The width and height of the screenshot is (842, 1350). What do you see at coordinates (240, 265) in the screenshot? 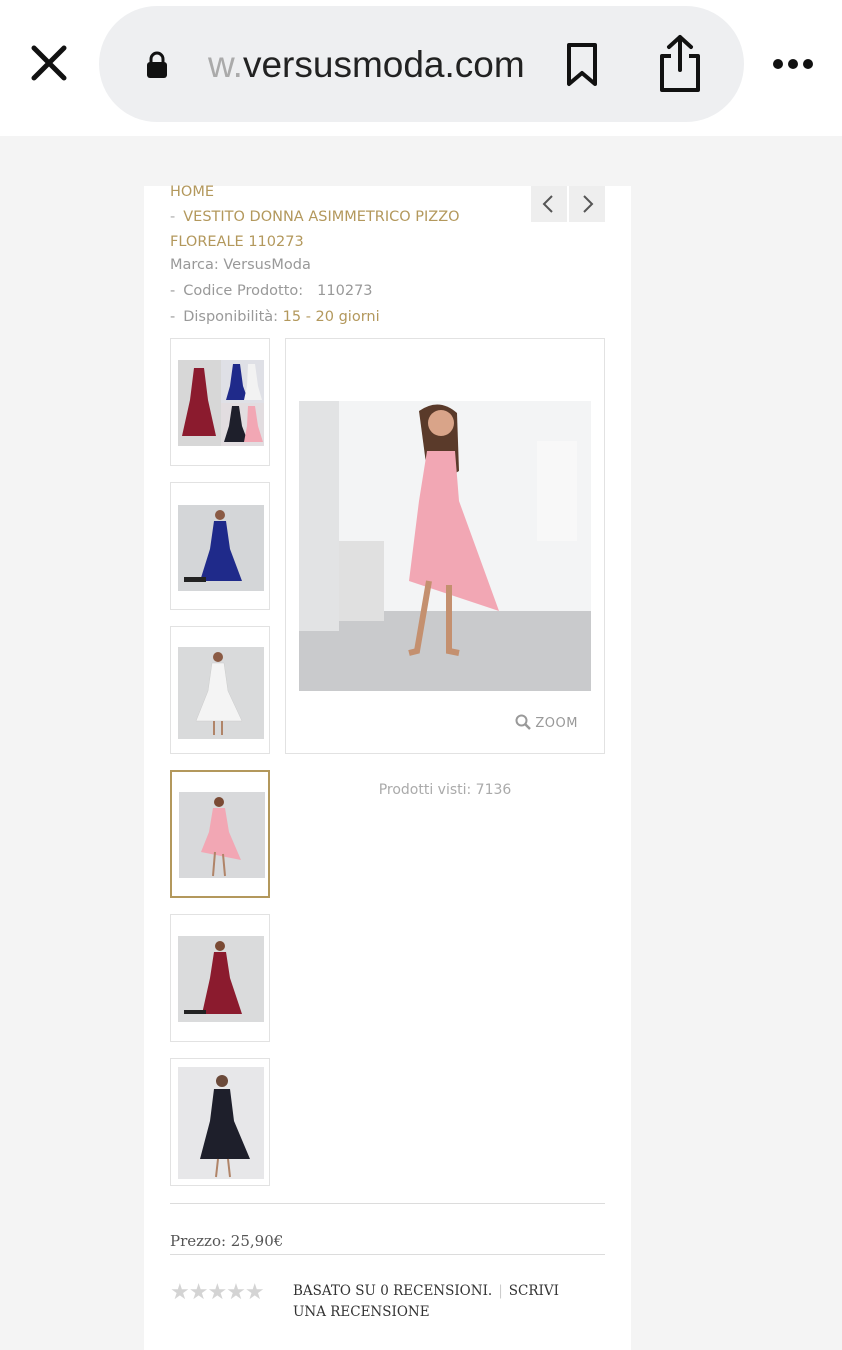
I see `brand-info: Marca: VersusModa` at bounding box center [240, 265].